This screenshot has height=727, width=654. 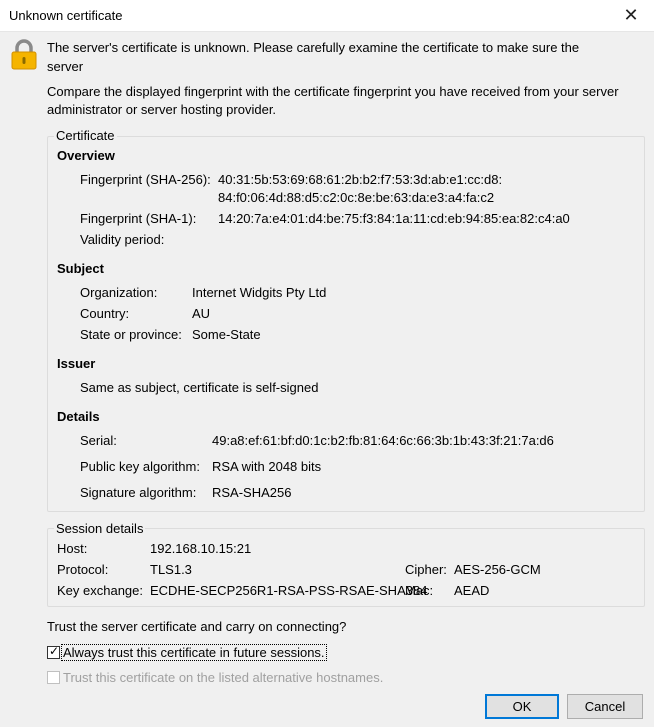 I want to click on mac-label: Mac:, so click(x=419, y=590).